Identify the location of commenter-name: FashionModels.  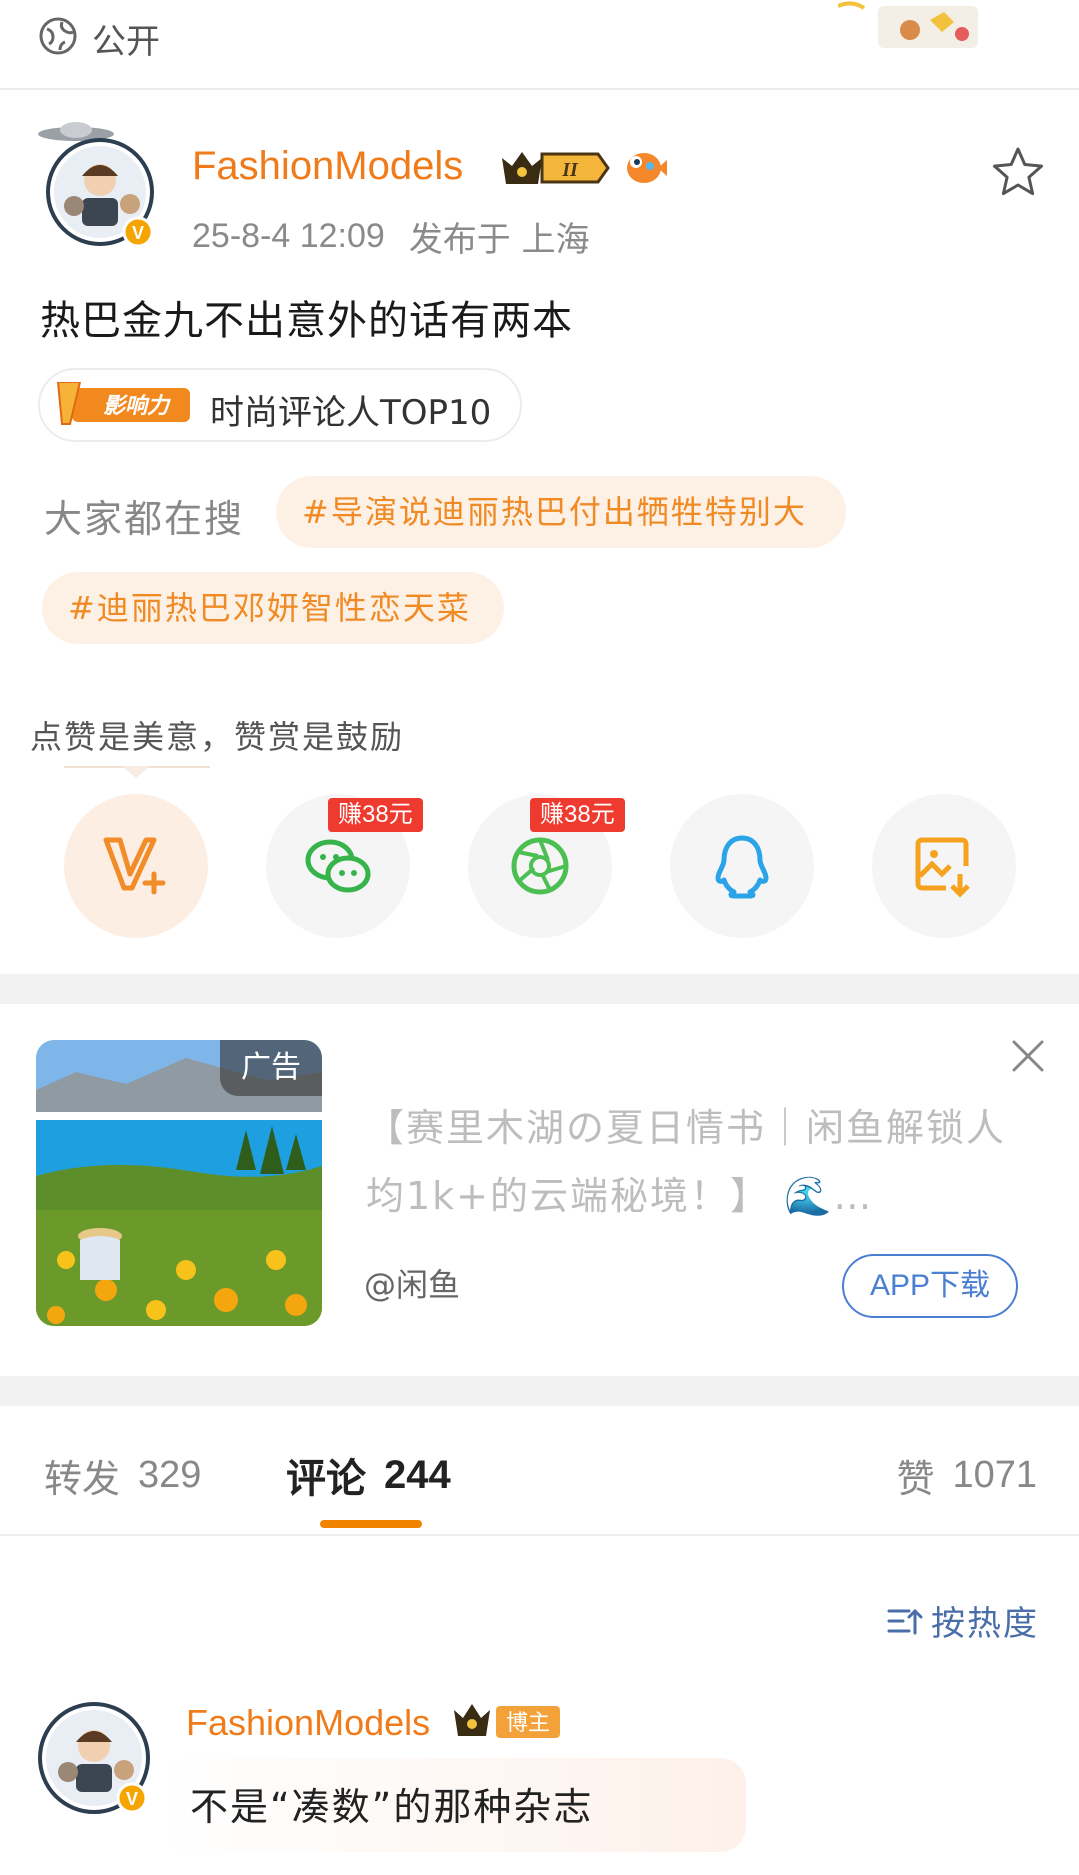
(308, 1723).